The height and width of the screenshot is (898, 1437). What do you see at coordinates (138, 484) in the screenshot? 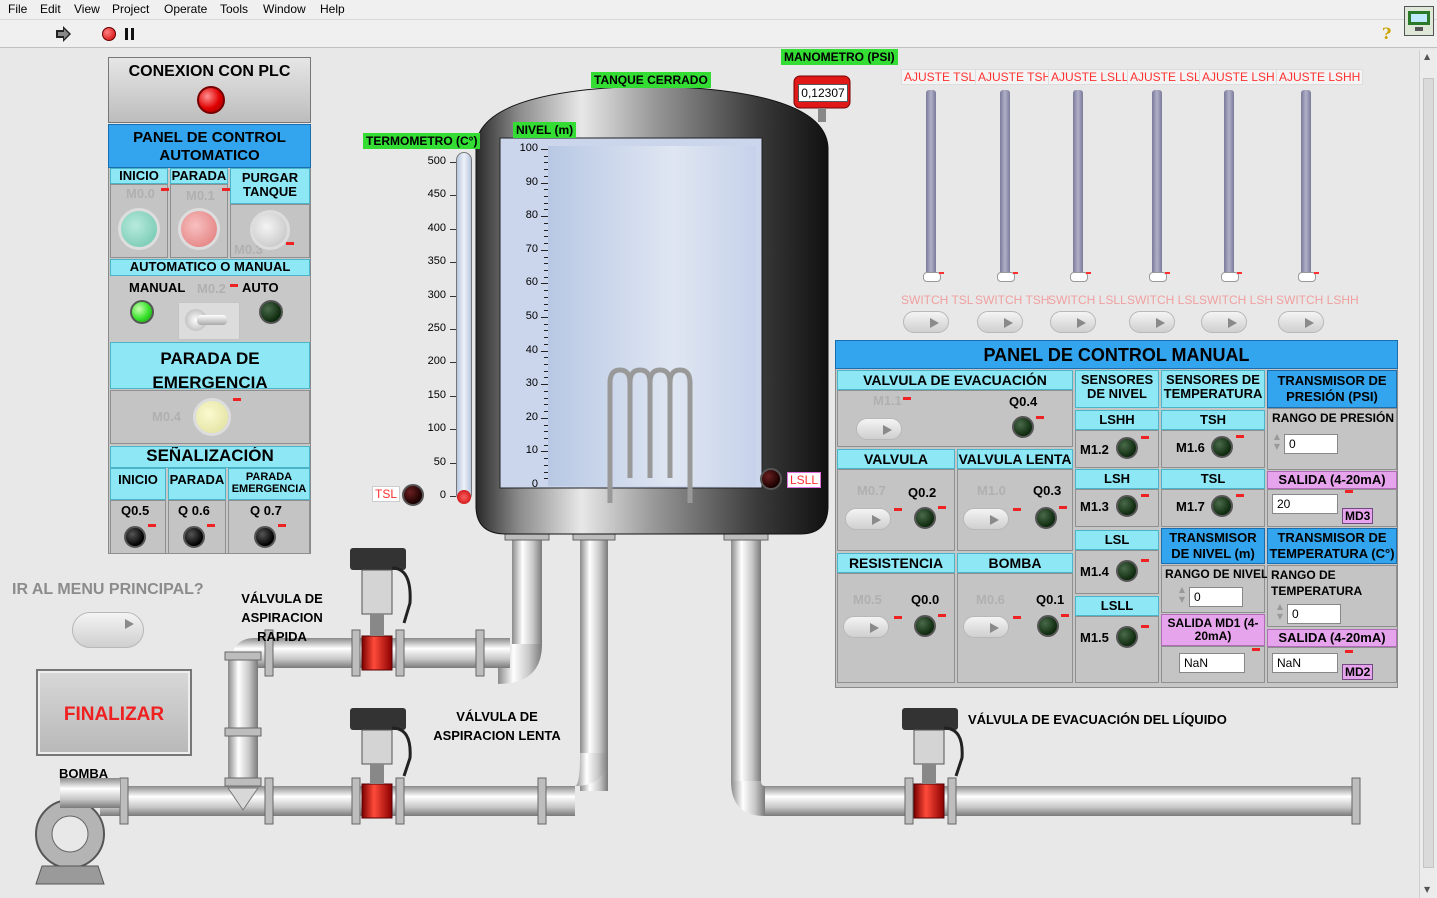
I see `signal-inicio-header: INICIO` at bounding box center [138, 484].